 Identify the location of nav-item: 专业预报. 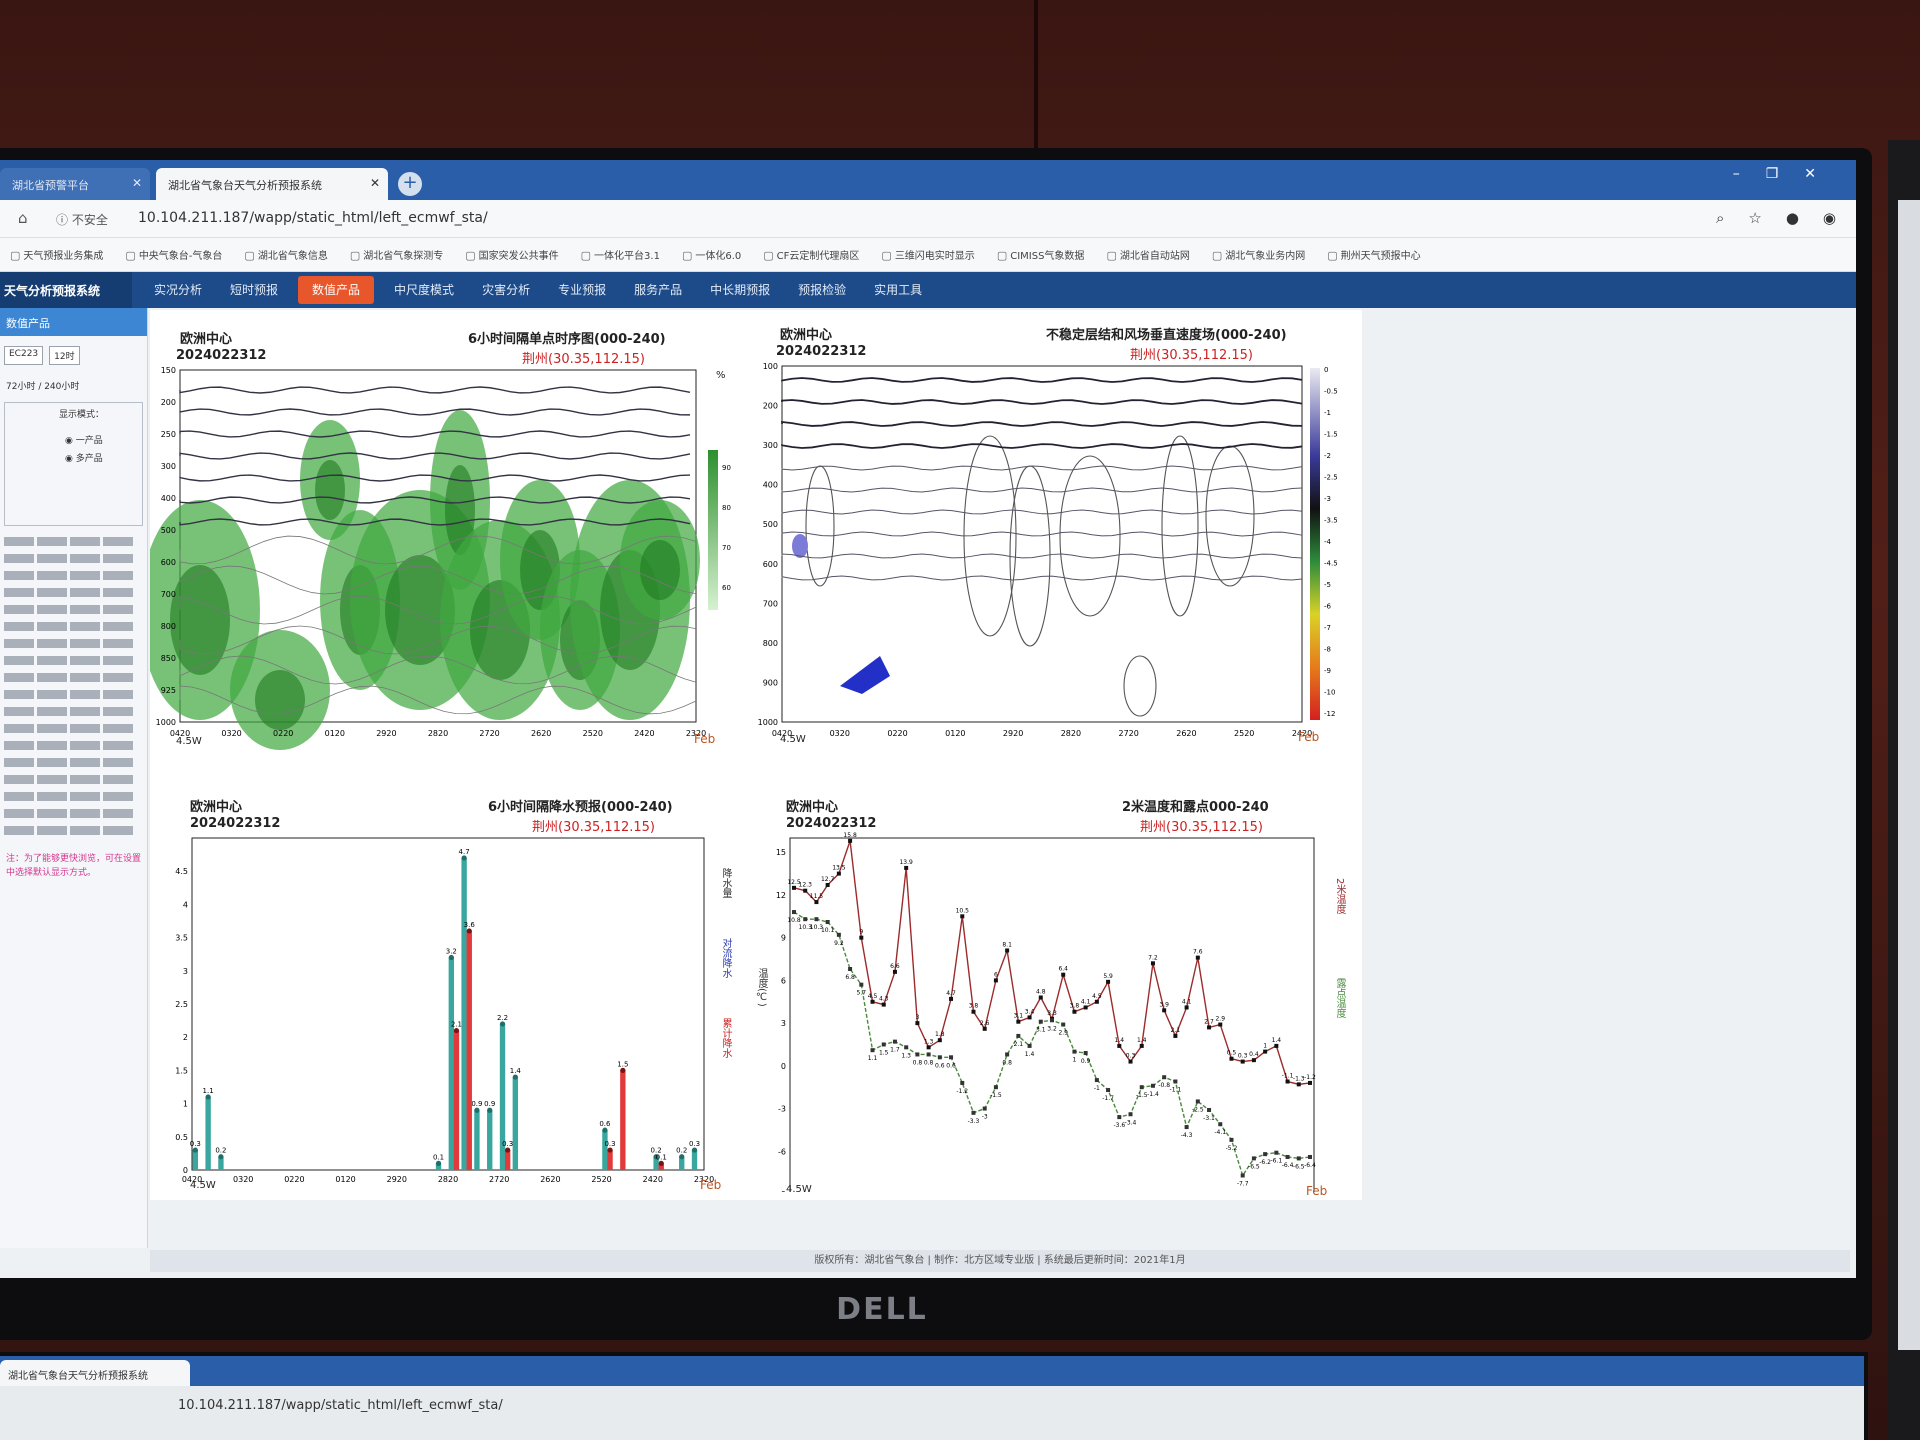
(582, 290).